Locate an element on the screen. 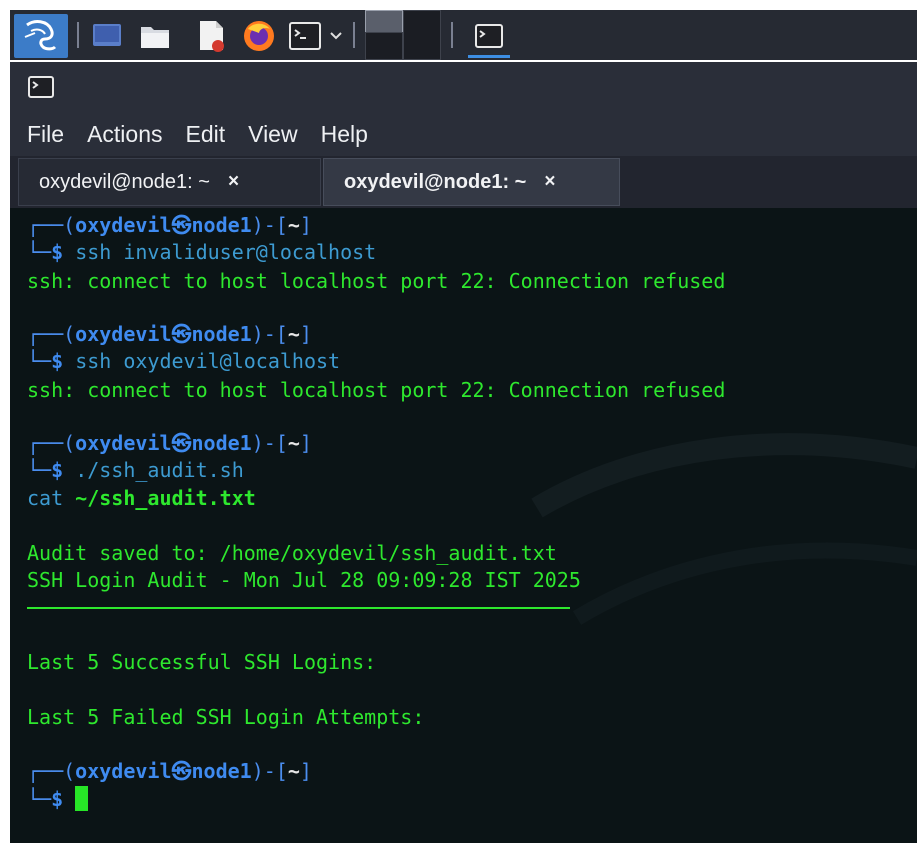  window-titlebar is located at coordinates (463, 87).